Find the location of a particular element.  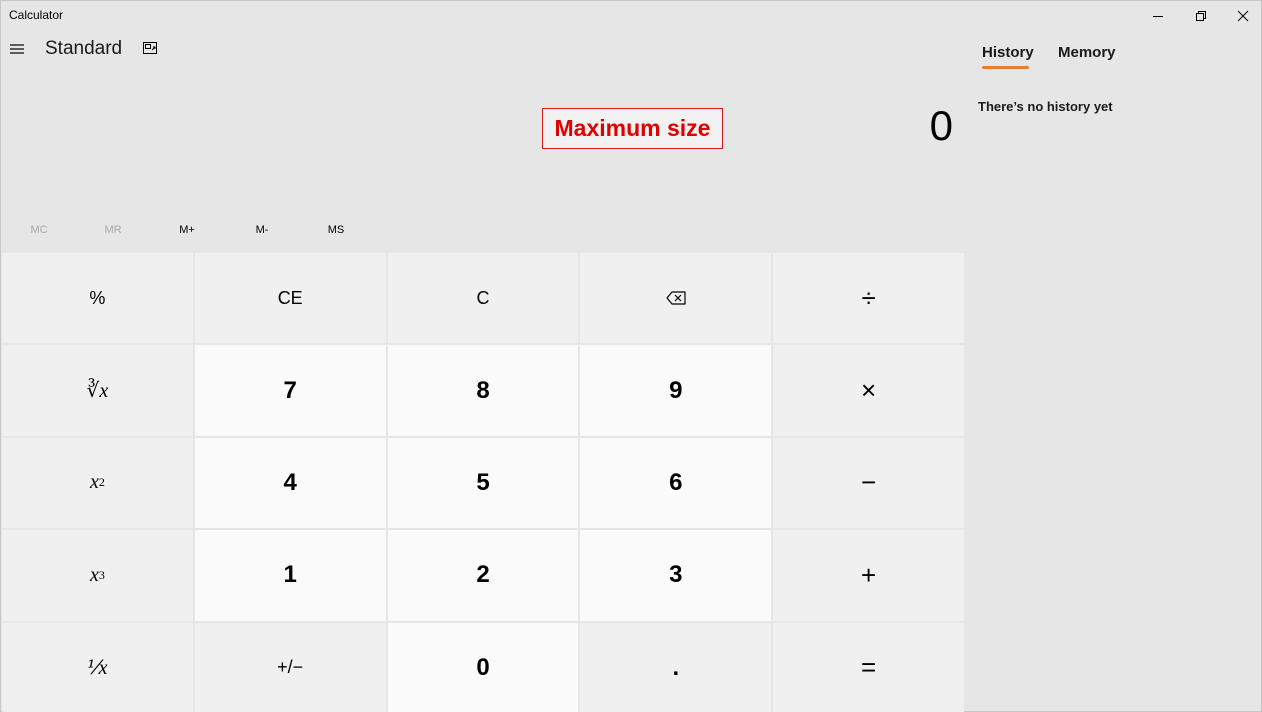

digit-6-button: 6 is located at coordinates (676, 483).